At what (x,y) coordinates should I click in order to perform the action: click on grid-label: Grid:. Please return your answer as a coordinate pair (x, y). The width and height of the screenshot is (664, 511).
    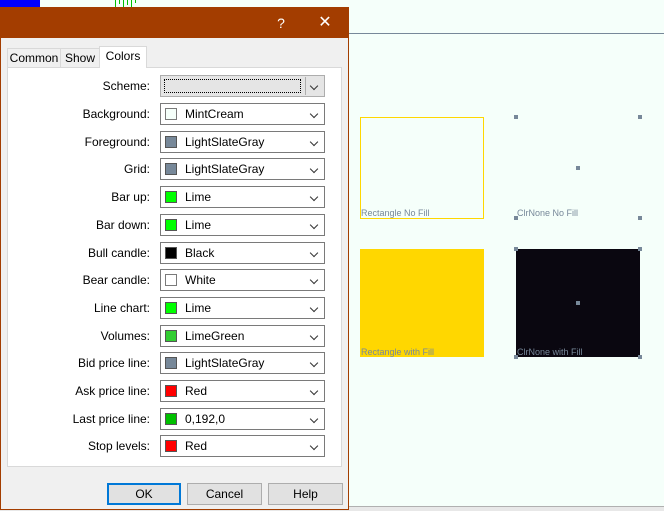
    Looking at the image, I should click on (136, 169).